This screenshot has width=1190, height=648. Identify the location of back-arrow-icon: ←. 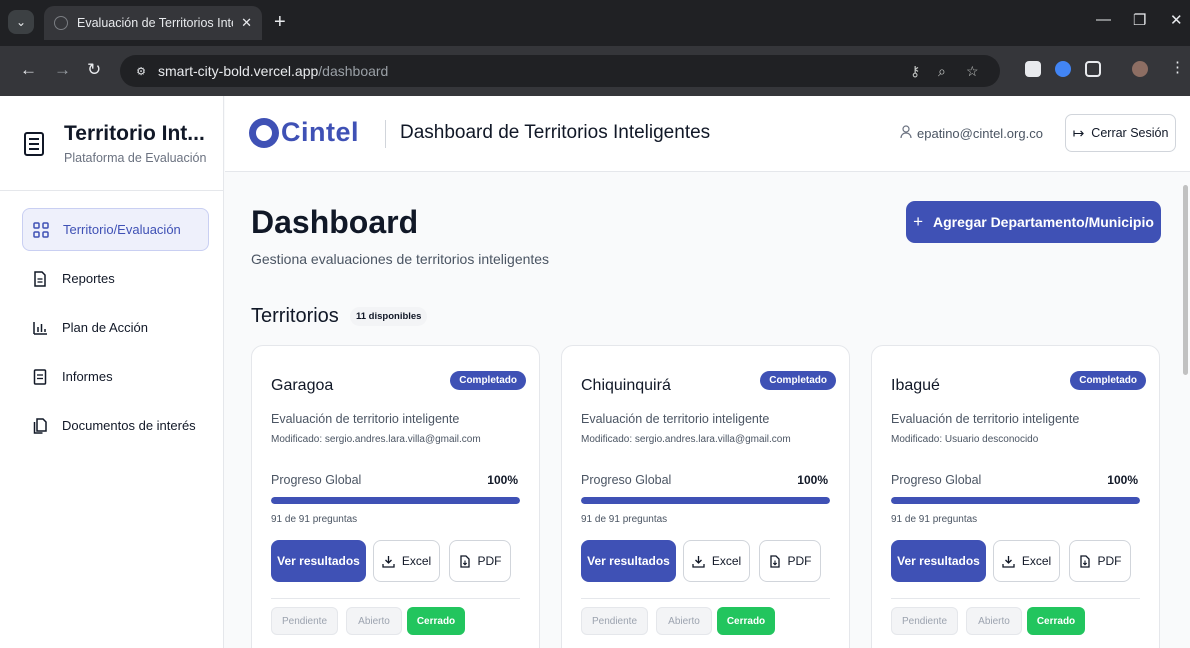
(28, 70).